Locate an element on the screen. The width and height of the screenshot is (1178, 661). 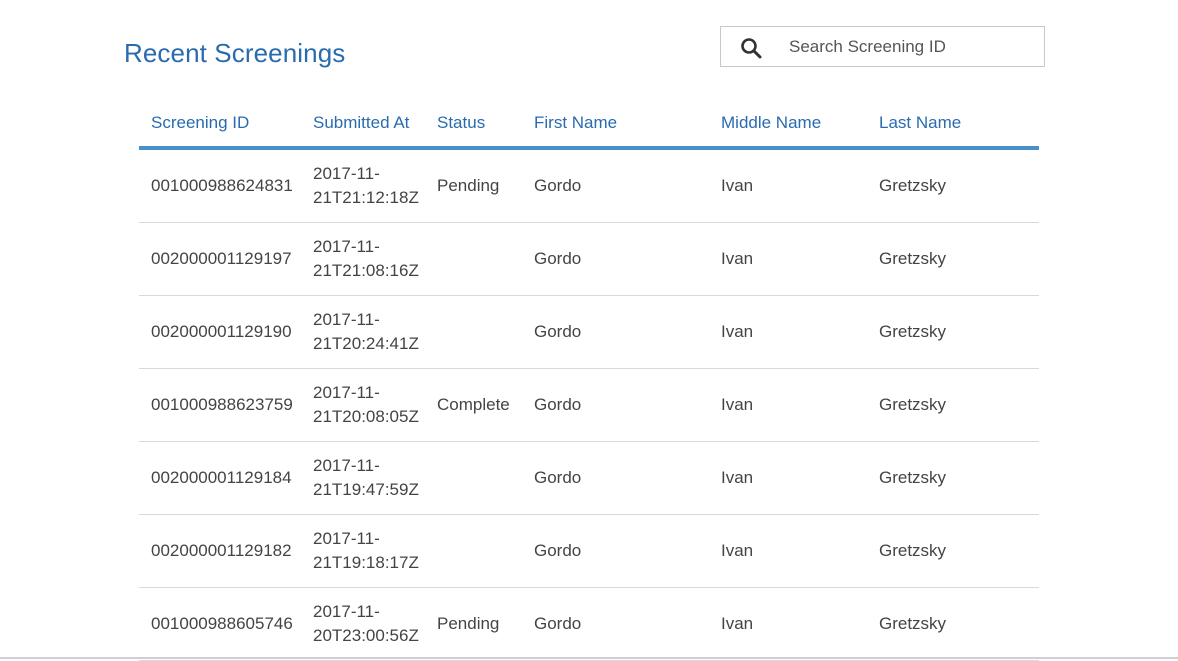
column-header-last-name: Last Name is located at coordinates (953, 125).